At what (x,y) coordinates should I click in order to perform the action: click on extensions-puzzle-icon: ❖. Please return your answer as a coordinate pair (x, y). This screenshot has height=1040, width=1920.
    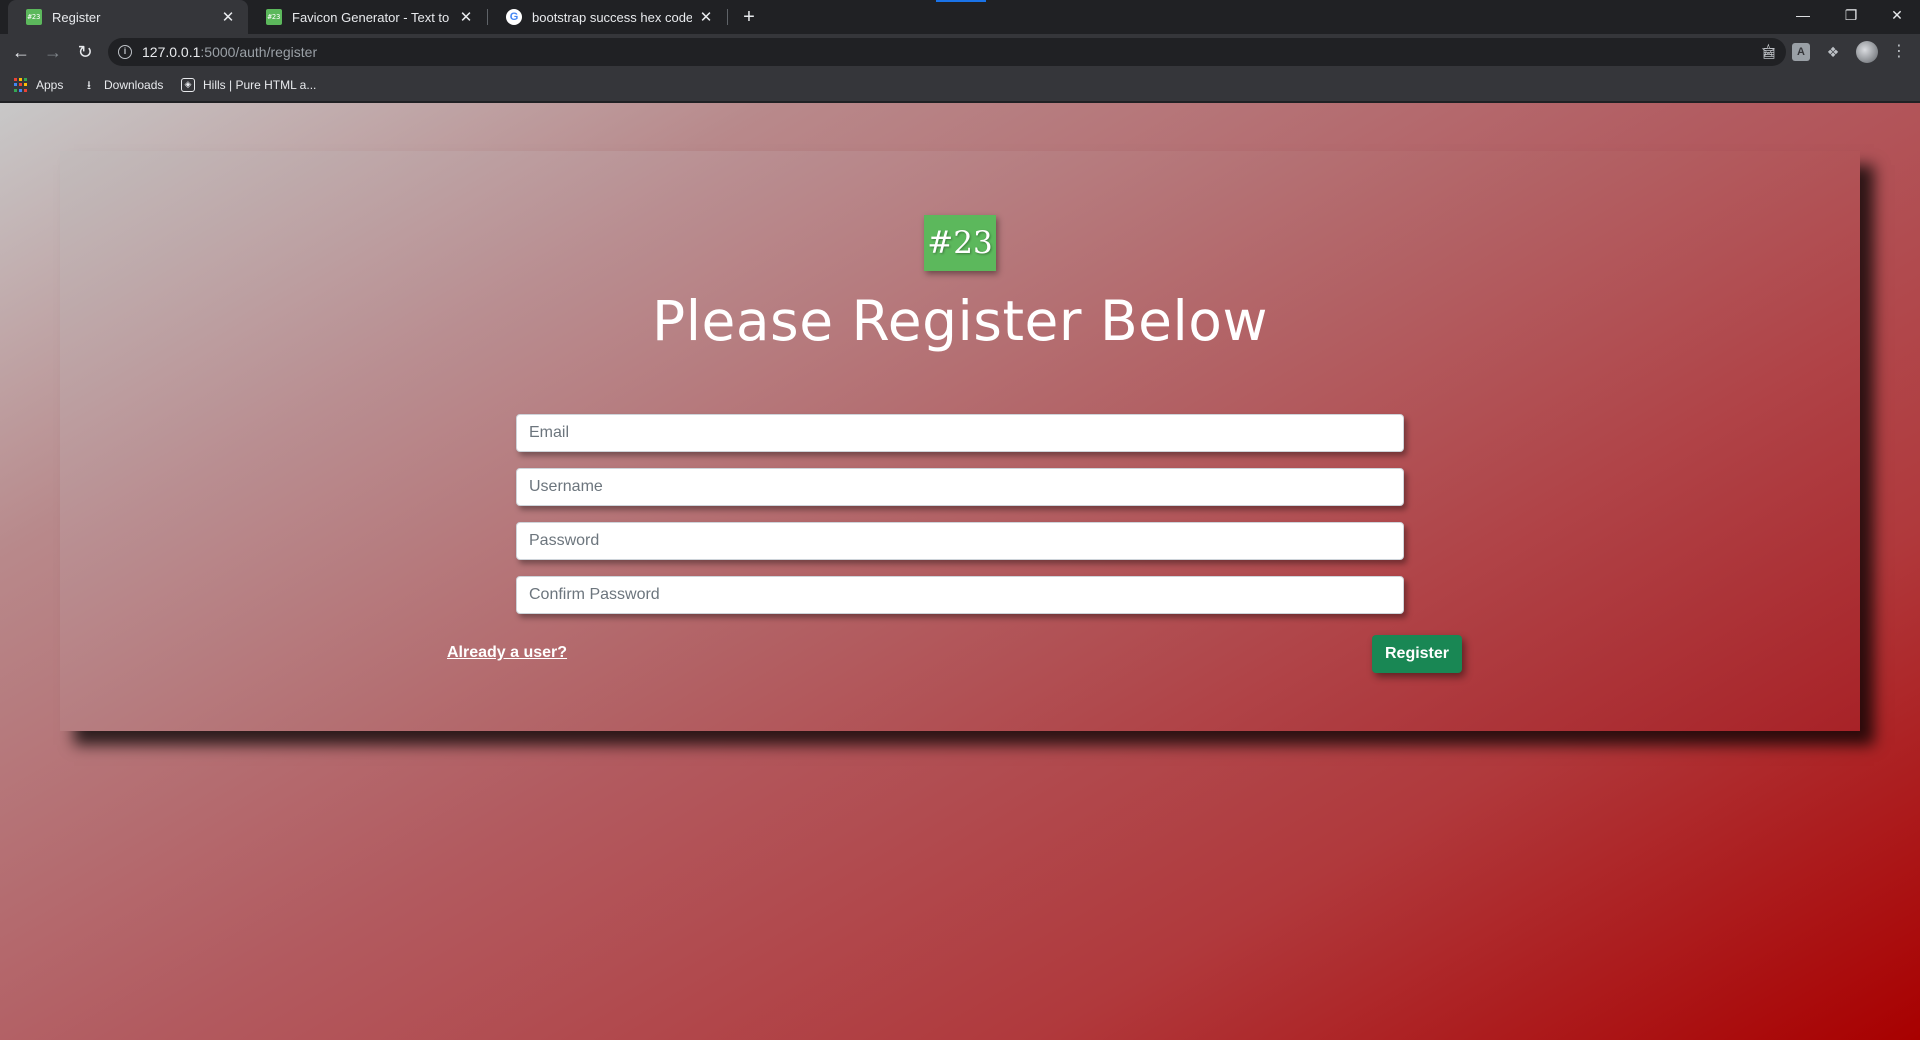
    Looking at the image, I should click on (1833, 52).